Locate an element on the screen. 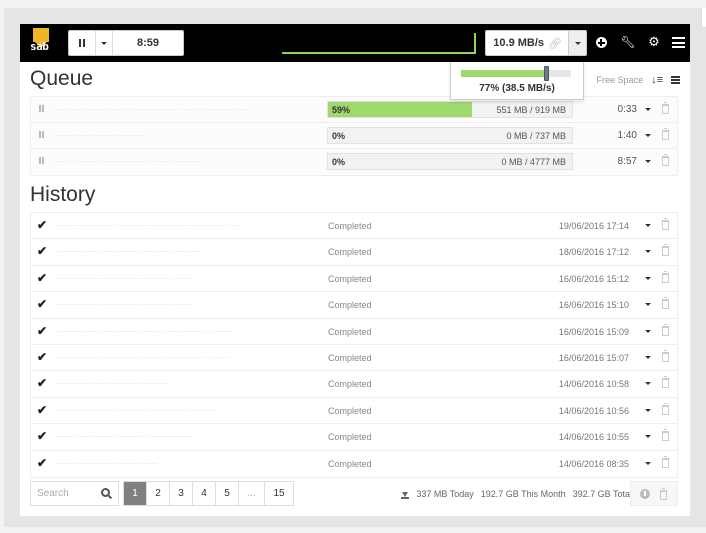  search-icon is located at coordinates (105, 492).